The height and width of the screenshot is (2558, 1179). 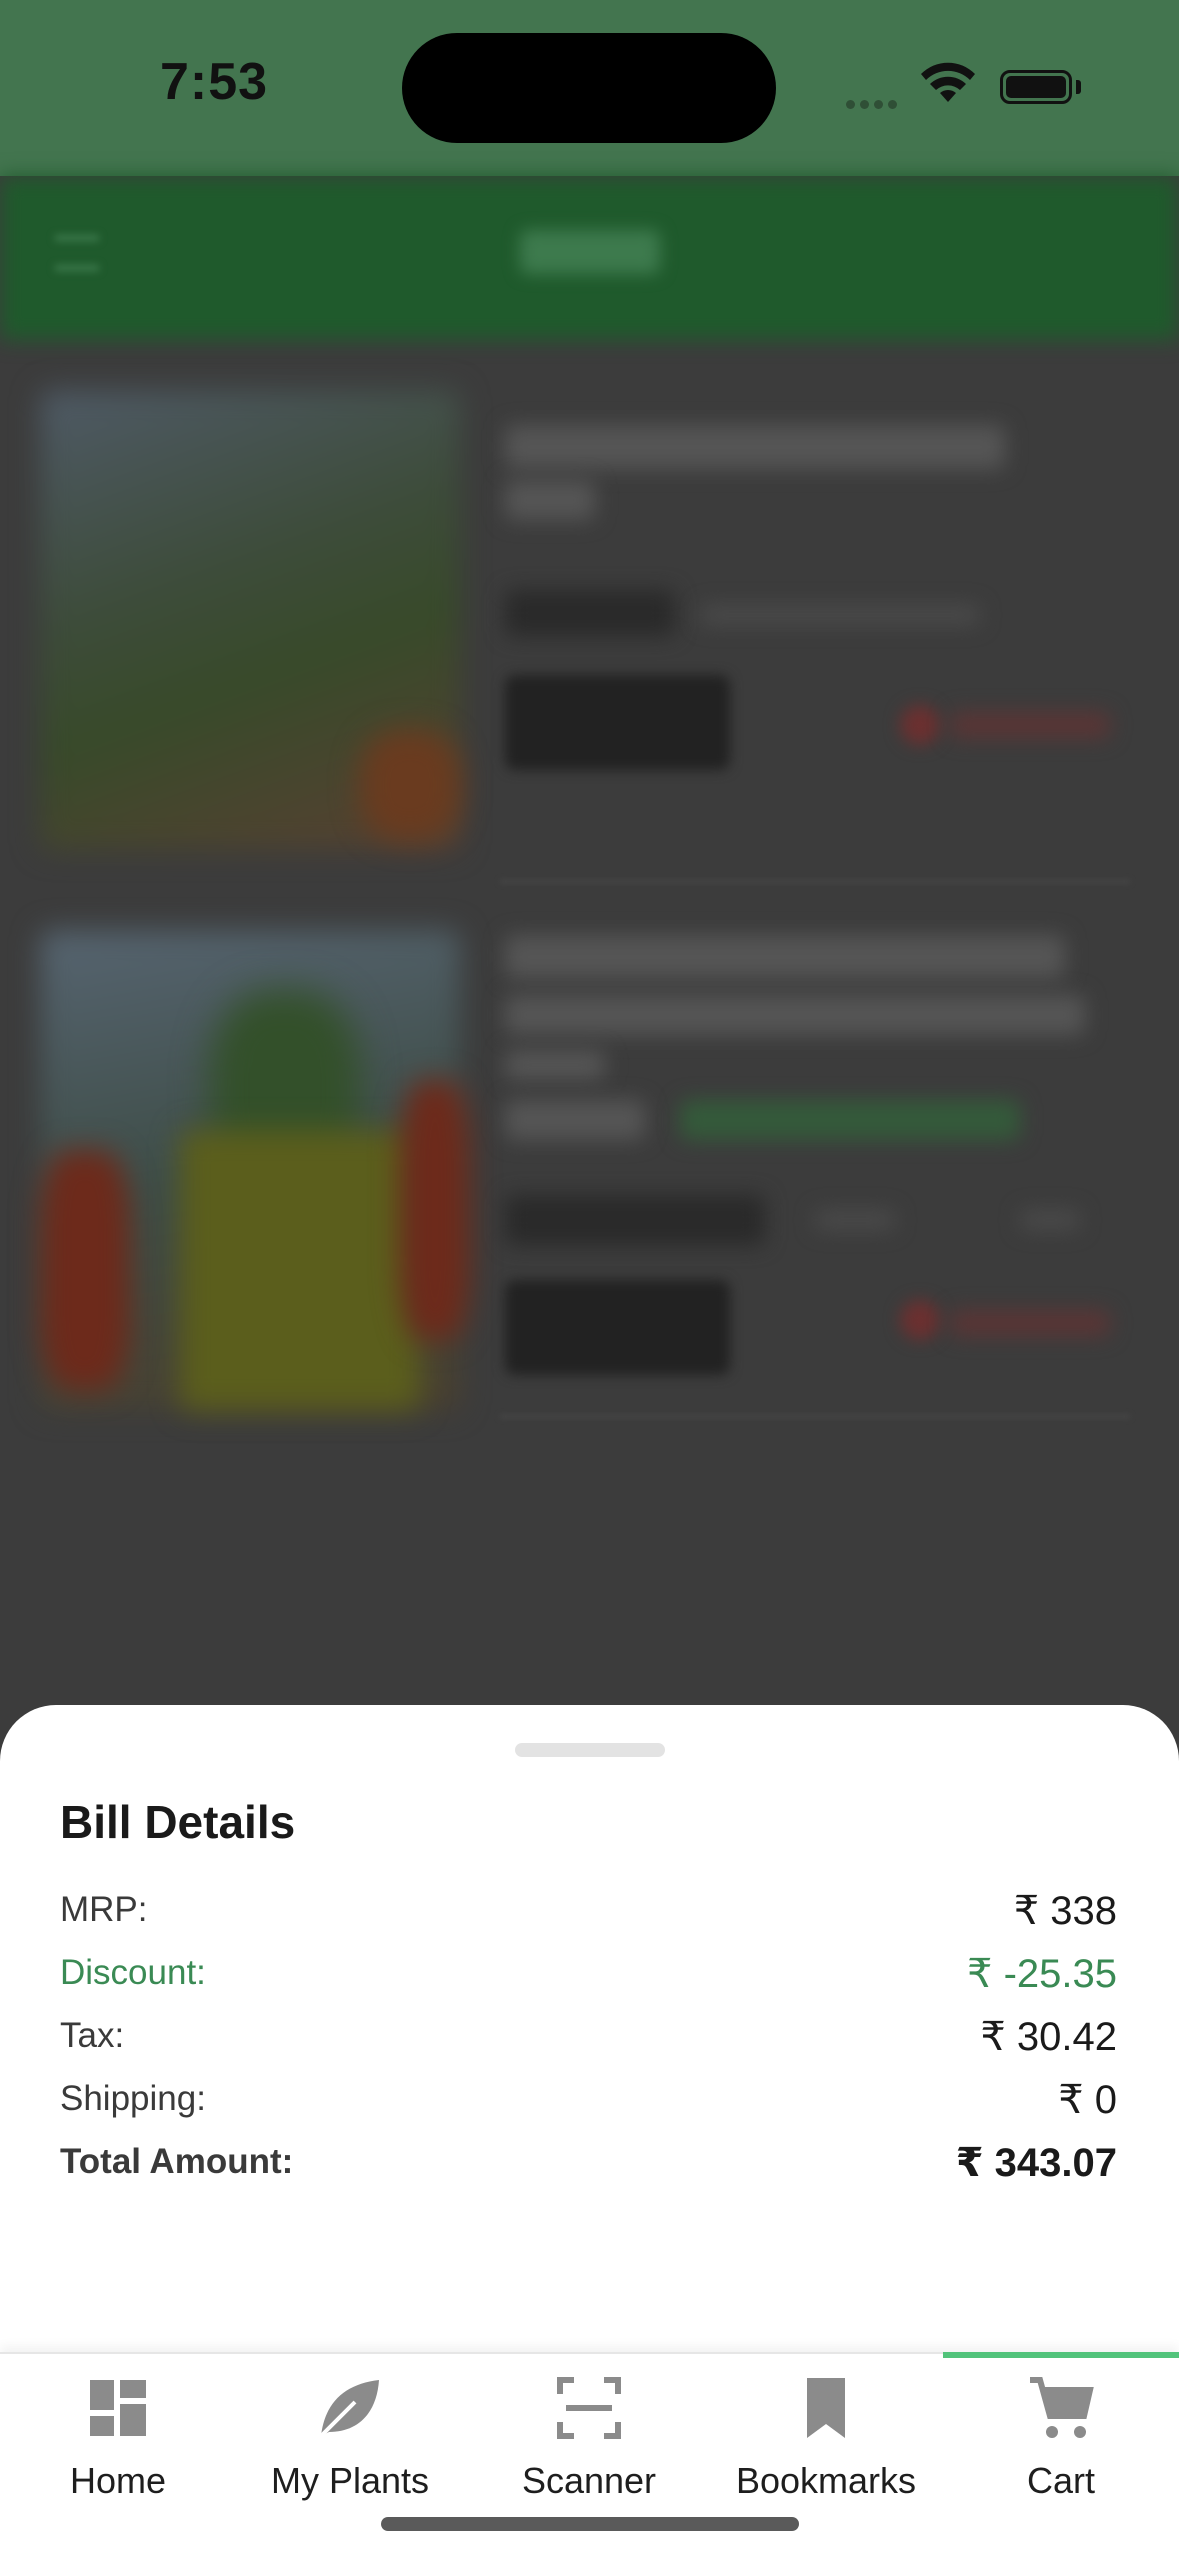 What do you see at coordinates (214, 82) in the screenshot?
I see `status-time: 7:53` at bounding box center [214, 82].